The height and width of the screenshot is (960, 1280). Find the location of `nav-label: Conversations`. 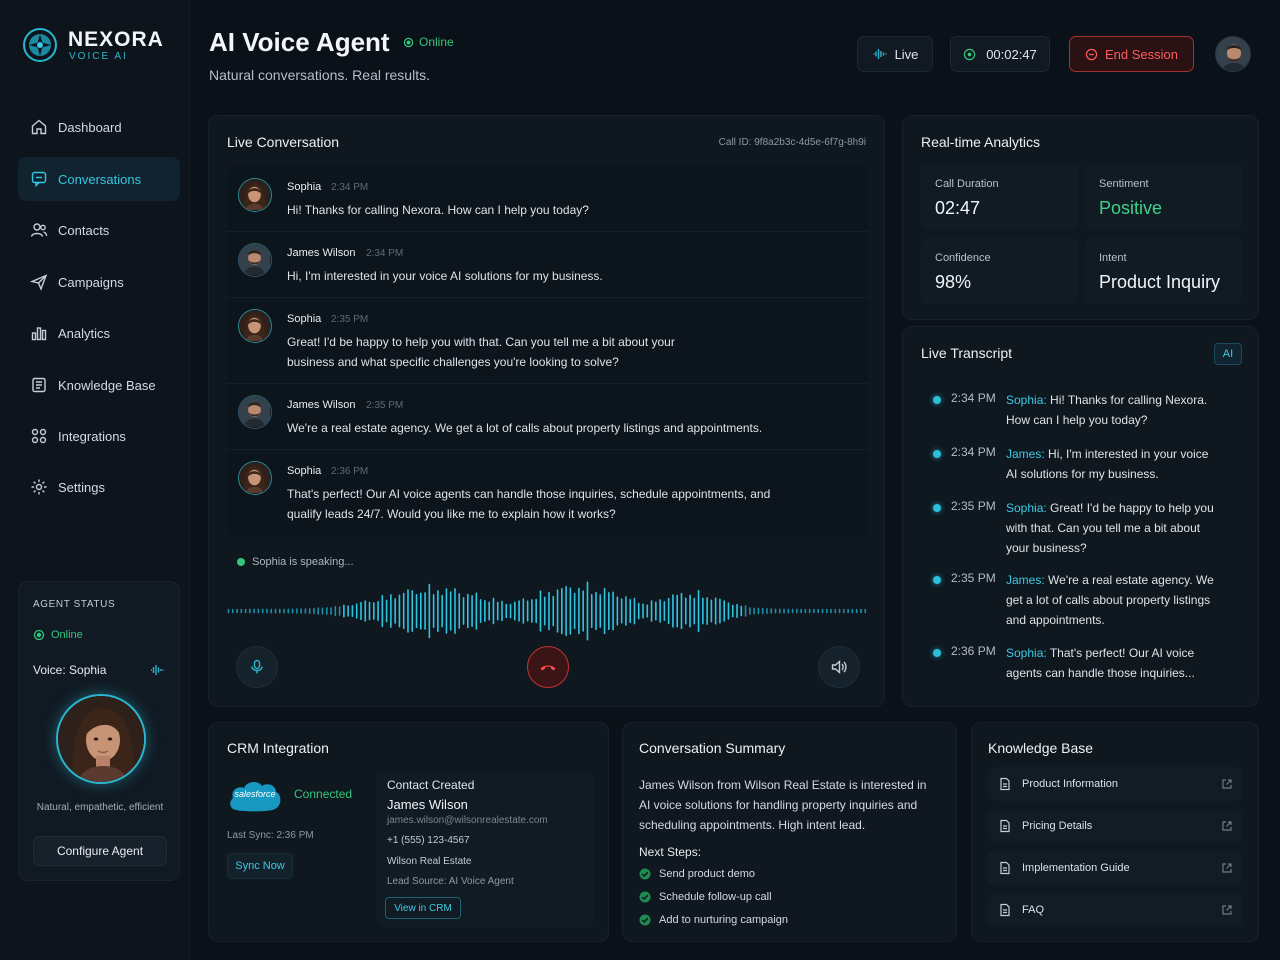

nav-label: Conversations is located at coordinates (100, 179).